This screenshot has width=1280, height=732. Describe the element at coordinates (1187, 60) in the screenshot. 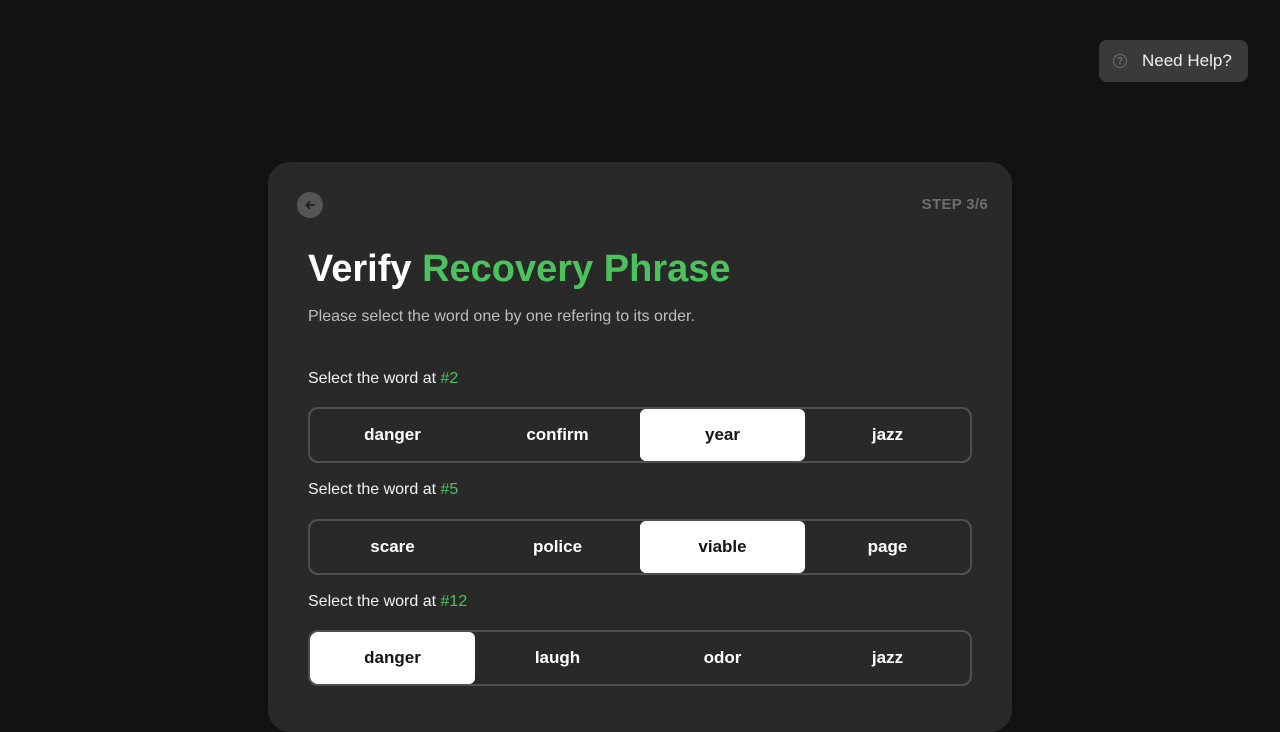

I see `need-help-label: Need Help?` at that location.